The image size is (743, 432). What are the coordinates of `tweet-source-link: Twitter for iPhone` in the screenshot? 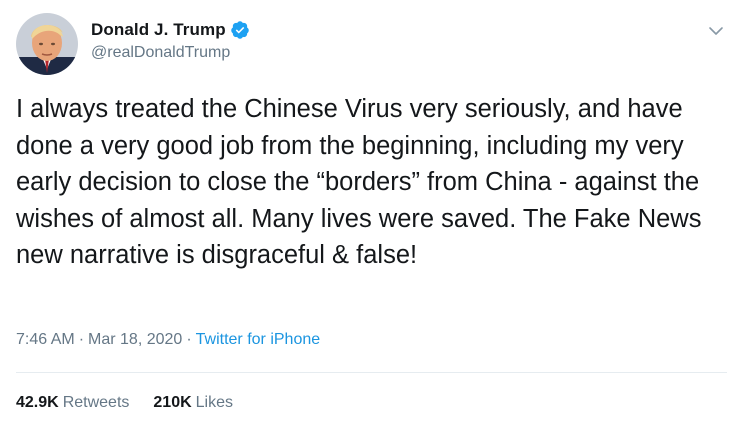 It's located at (258, 339).